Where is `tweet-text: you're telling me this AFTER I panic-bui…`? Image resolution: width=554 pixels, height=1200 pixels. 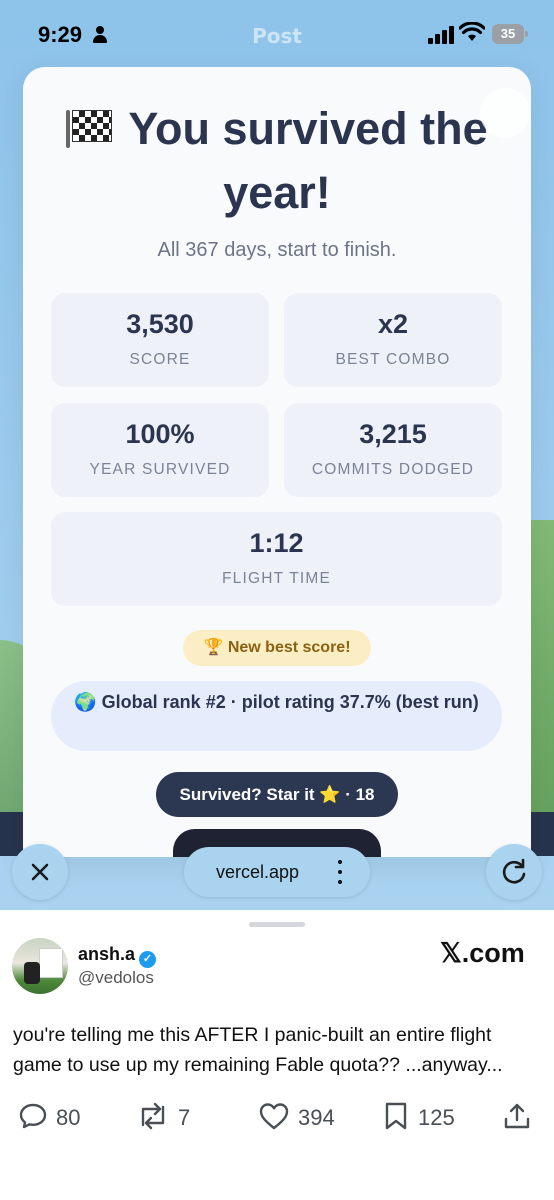 tweet-text: you're telling me this AFTER I panic-bui… is located at coordinates (258, 1050).